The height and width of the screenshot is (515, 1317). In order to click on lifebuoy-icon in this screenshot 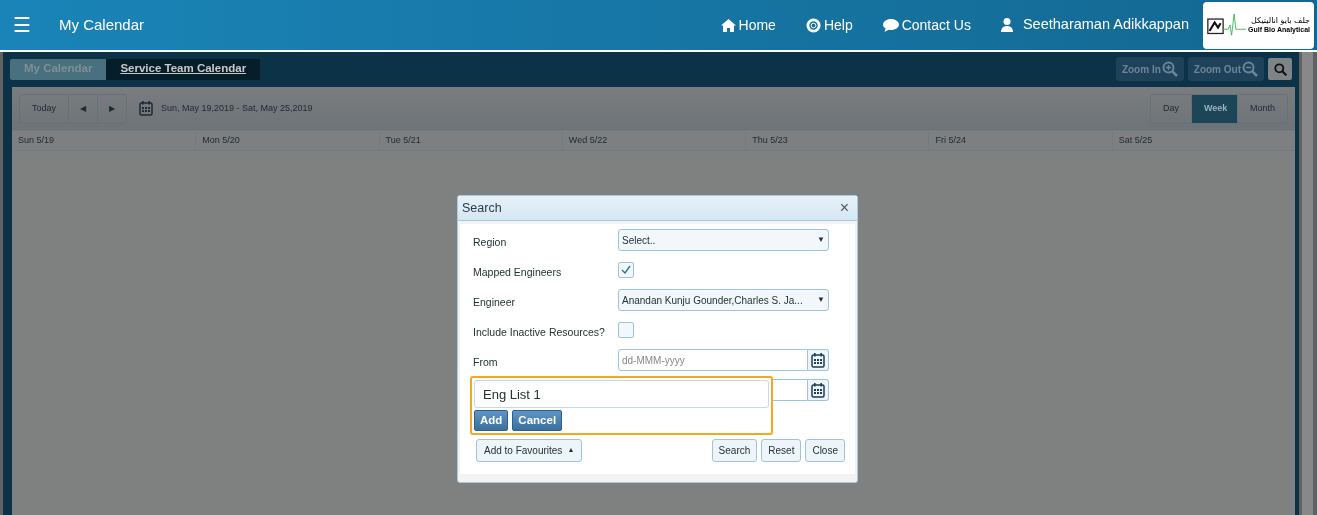, I will do `click(813, 25)`.